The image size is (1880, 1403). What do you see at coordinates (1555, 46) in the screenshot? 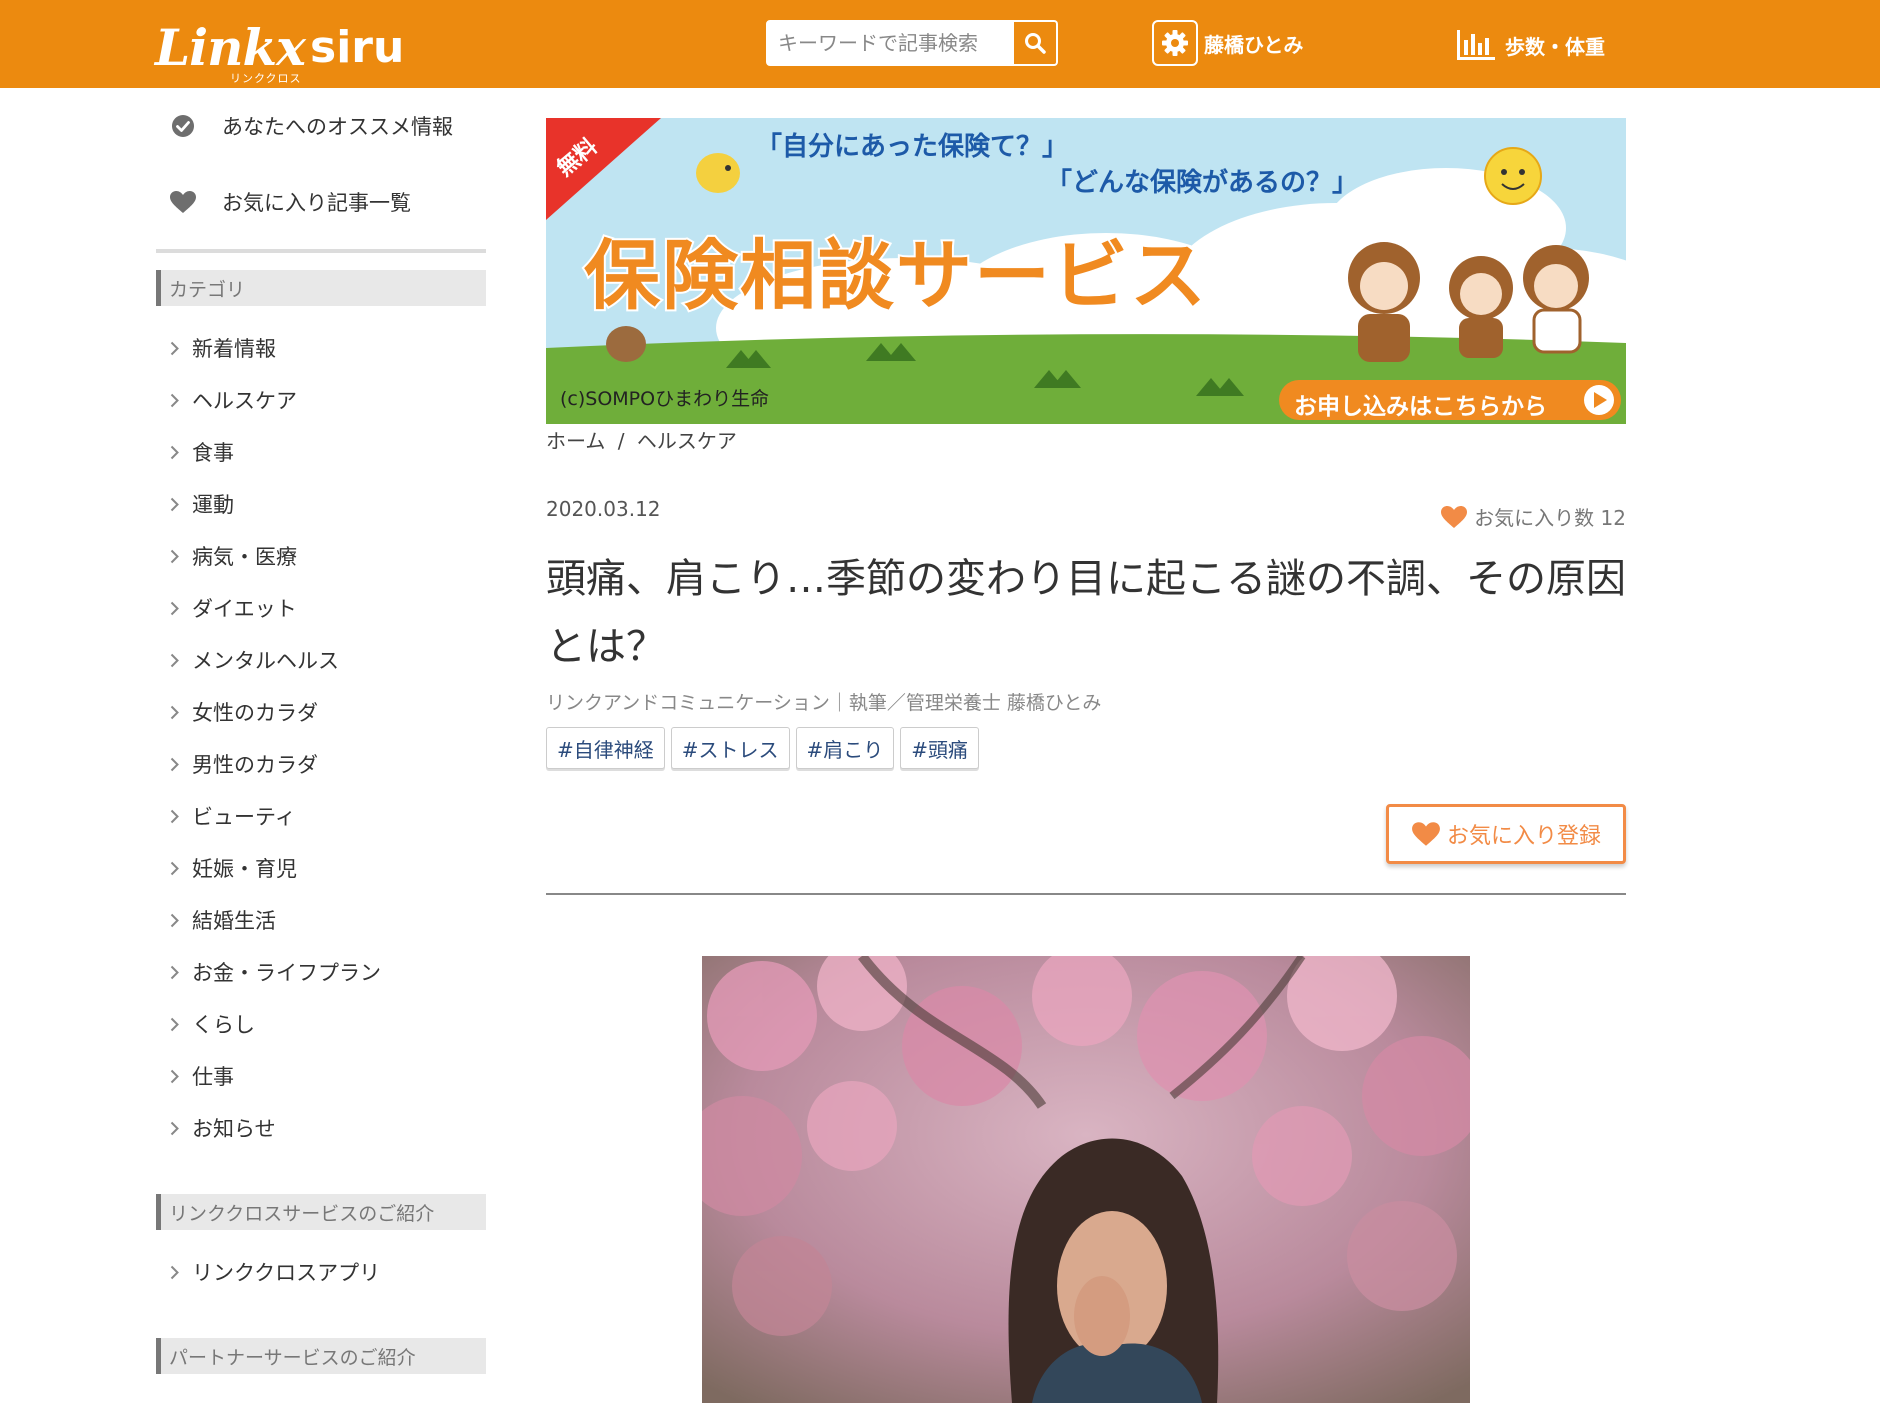
I see `steps-weight-label: 歩数・体重` at bounding box center [1555, 46].